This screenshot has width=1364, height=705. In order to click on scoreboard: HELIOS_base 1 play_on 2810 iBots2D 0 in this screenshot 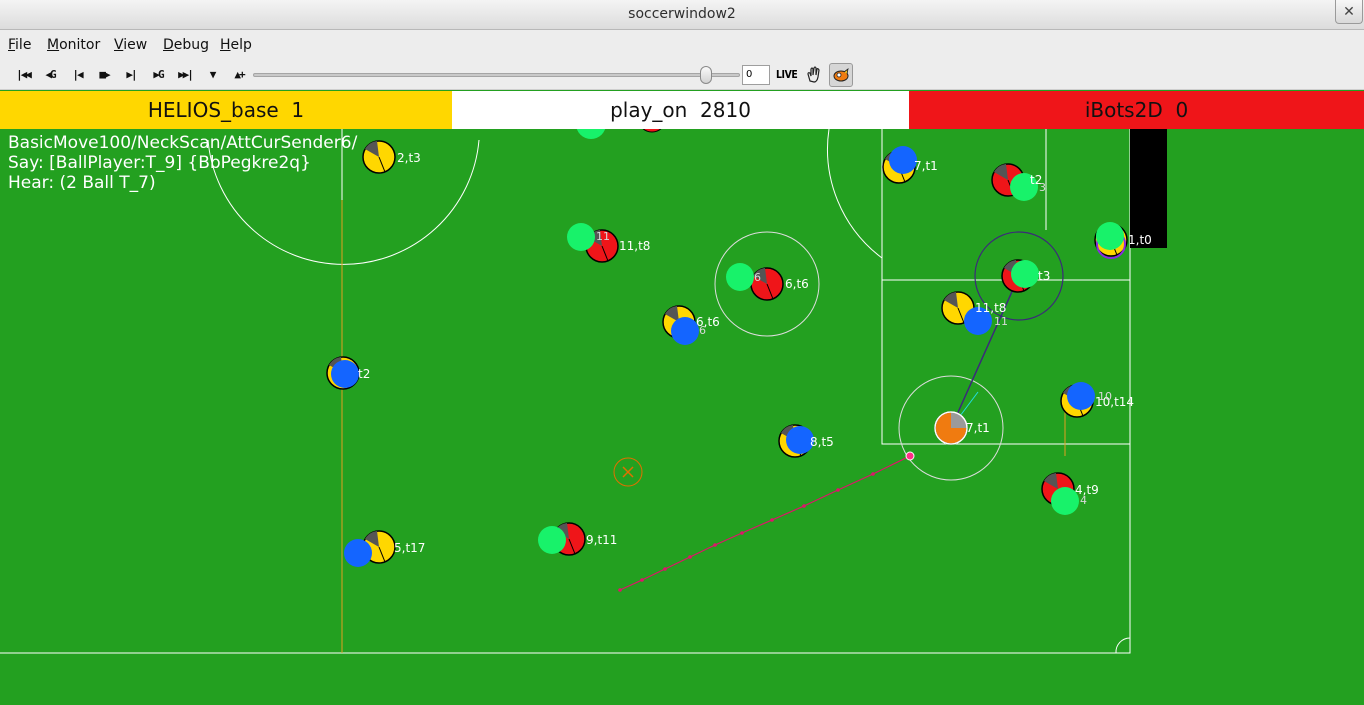, I will do `click(682, 110)`.